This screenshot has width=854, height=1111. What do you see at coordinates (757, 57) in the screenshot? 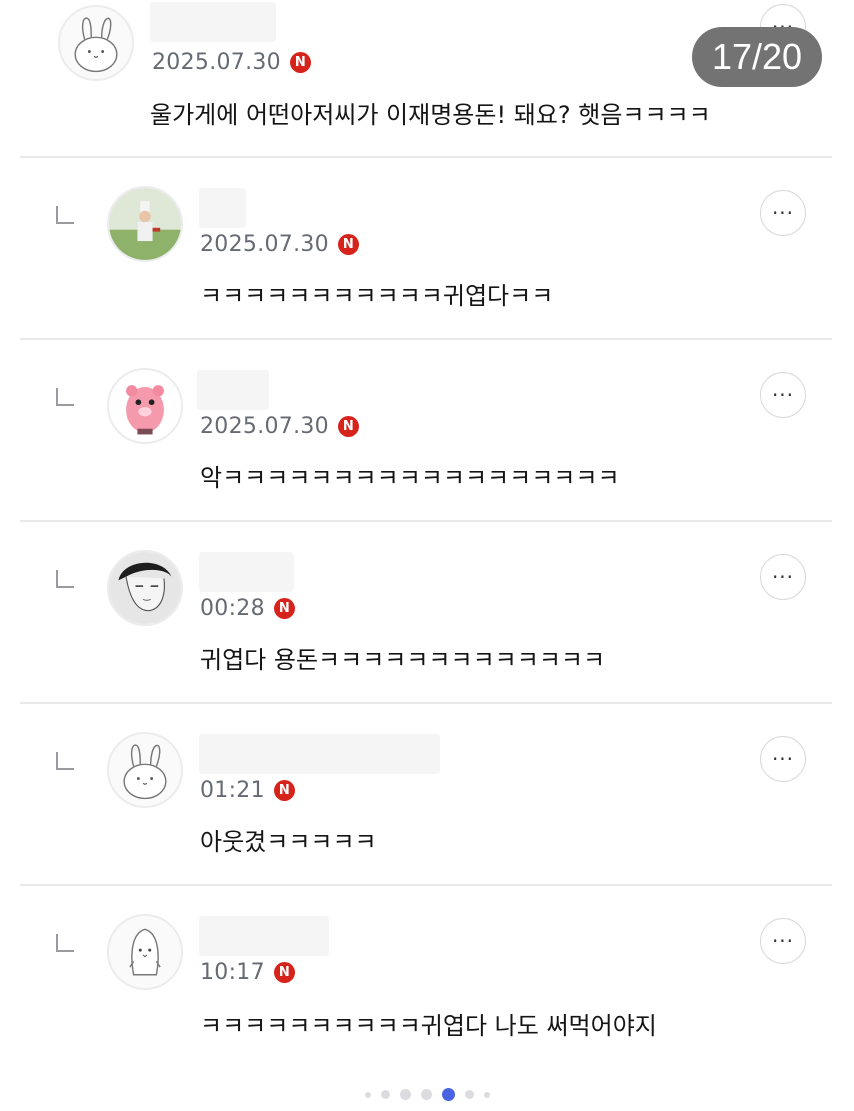
I see `slide-counter: 17/20` at bounding box center [757, 57].